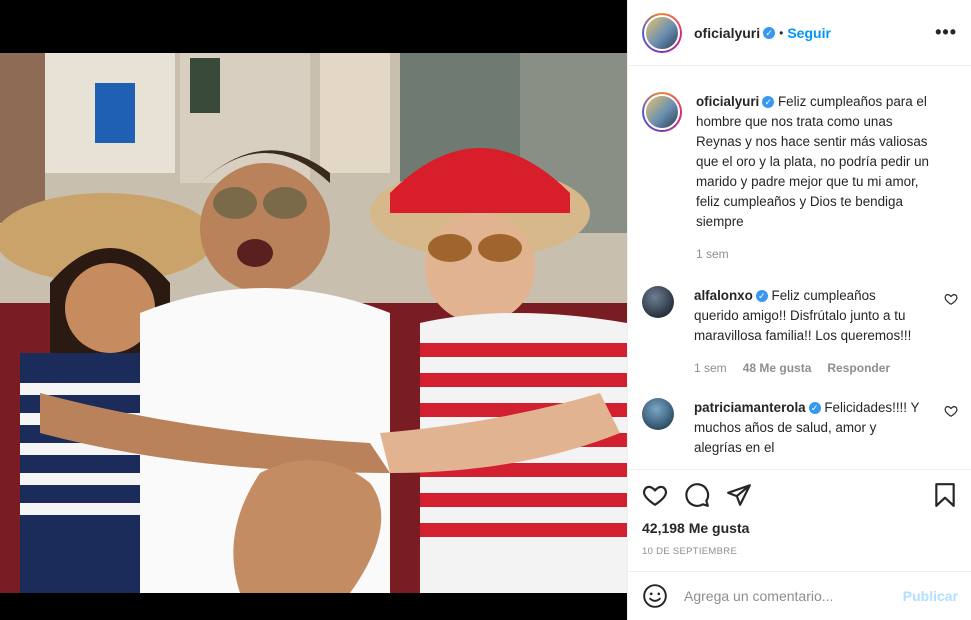 The height and width of the screenshot is (620, 971). I want to click on emoji-icon, so click(655, 596).